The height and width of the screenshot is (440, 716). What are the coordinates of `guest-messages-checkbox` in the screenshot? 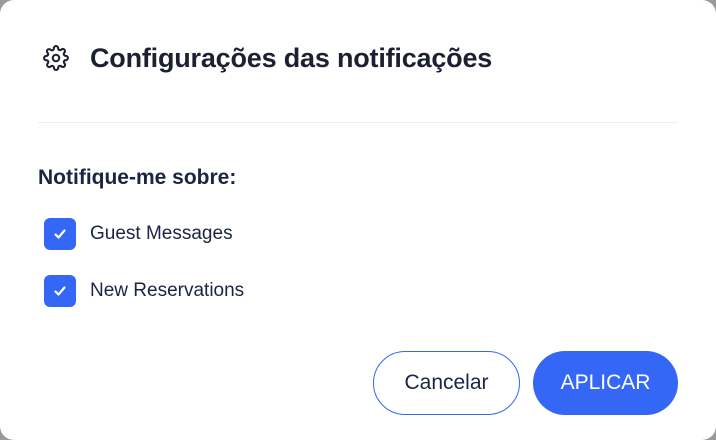 It's located at (60, 234).